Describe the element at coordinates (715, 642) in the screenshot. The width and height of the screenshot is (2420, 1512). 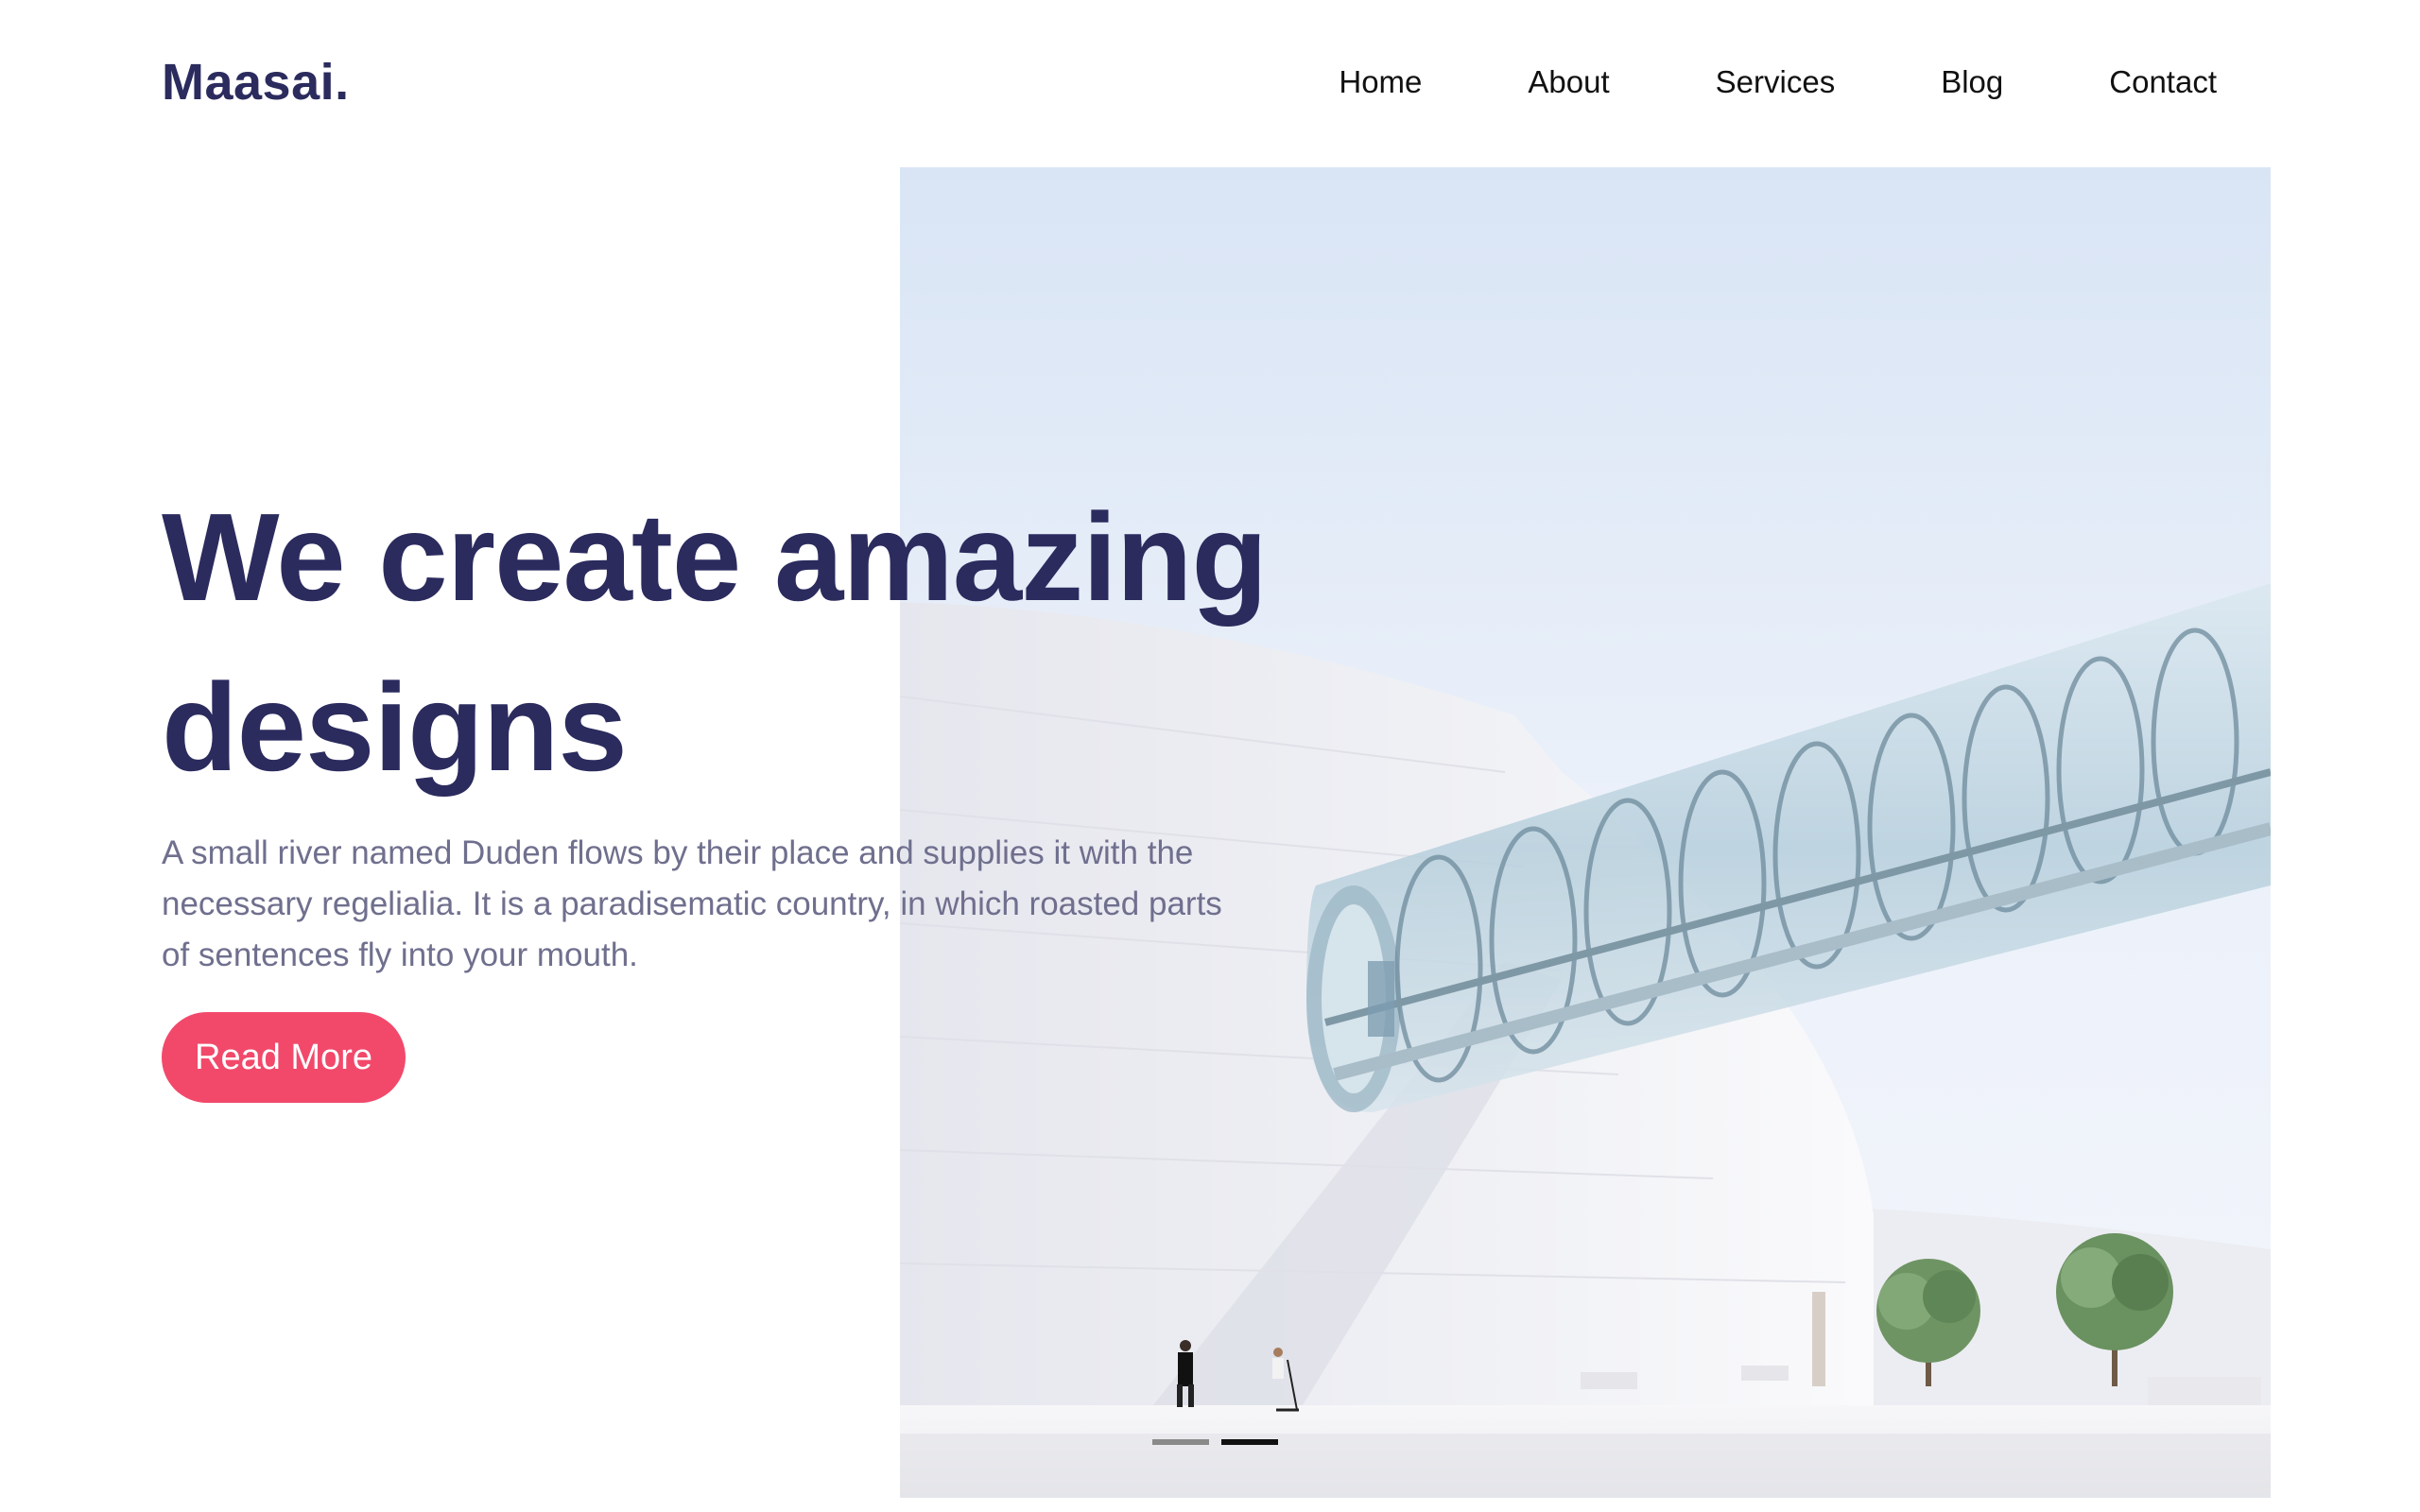
I see `hero-headline: We create amazing designs` at that location.